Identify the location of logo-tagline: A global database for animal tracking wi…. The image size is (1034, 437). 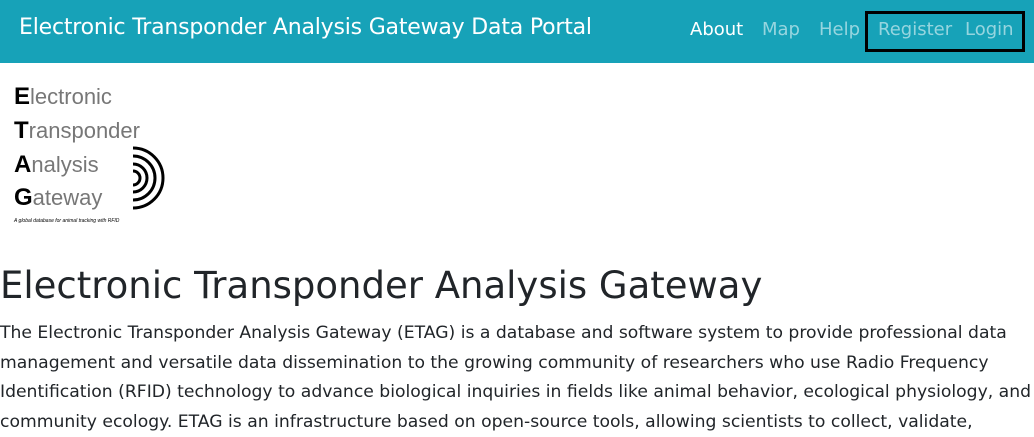
(67, 221).